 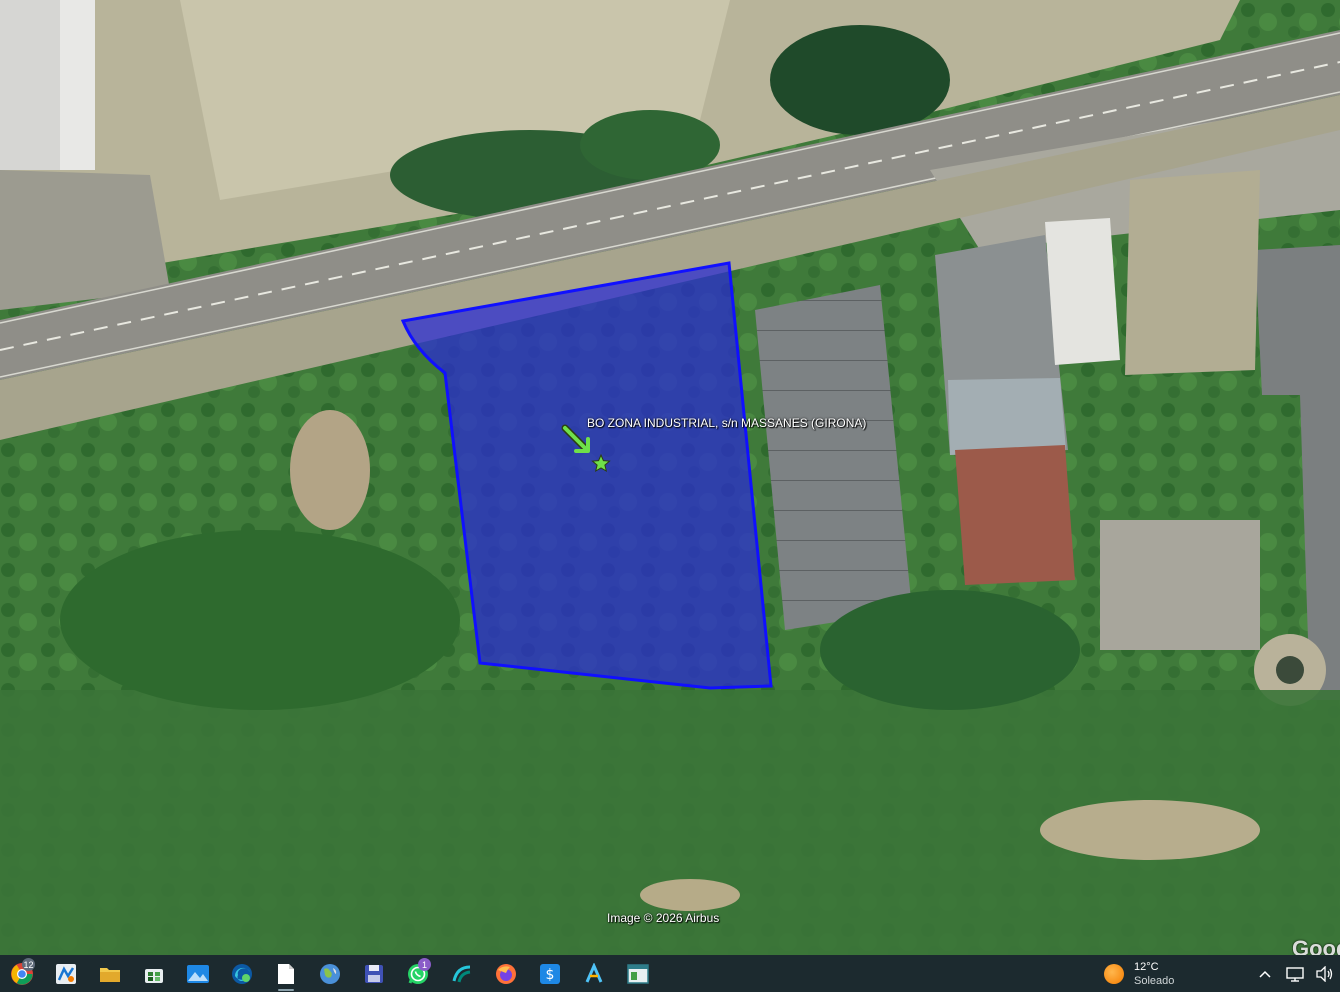 What do you see at coordinates (286, 990) in the screenshot?
I see `active-indicator` at bounding box center [286, 990].